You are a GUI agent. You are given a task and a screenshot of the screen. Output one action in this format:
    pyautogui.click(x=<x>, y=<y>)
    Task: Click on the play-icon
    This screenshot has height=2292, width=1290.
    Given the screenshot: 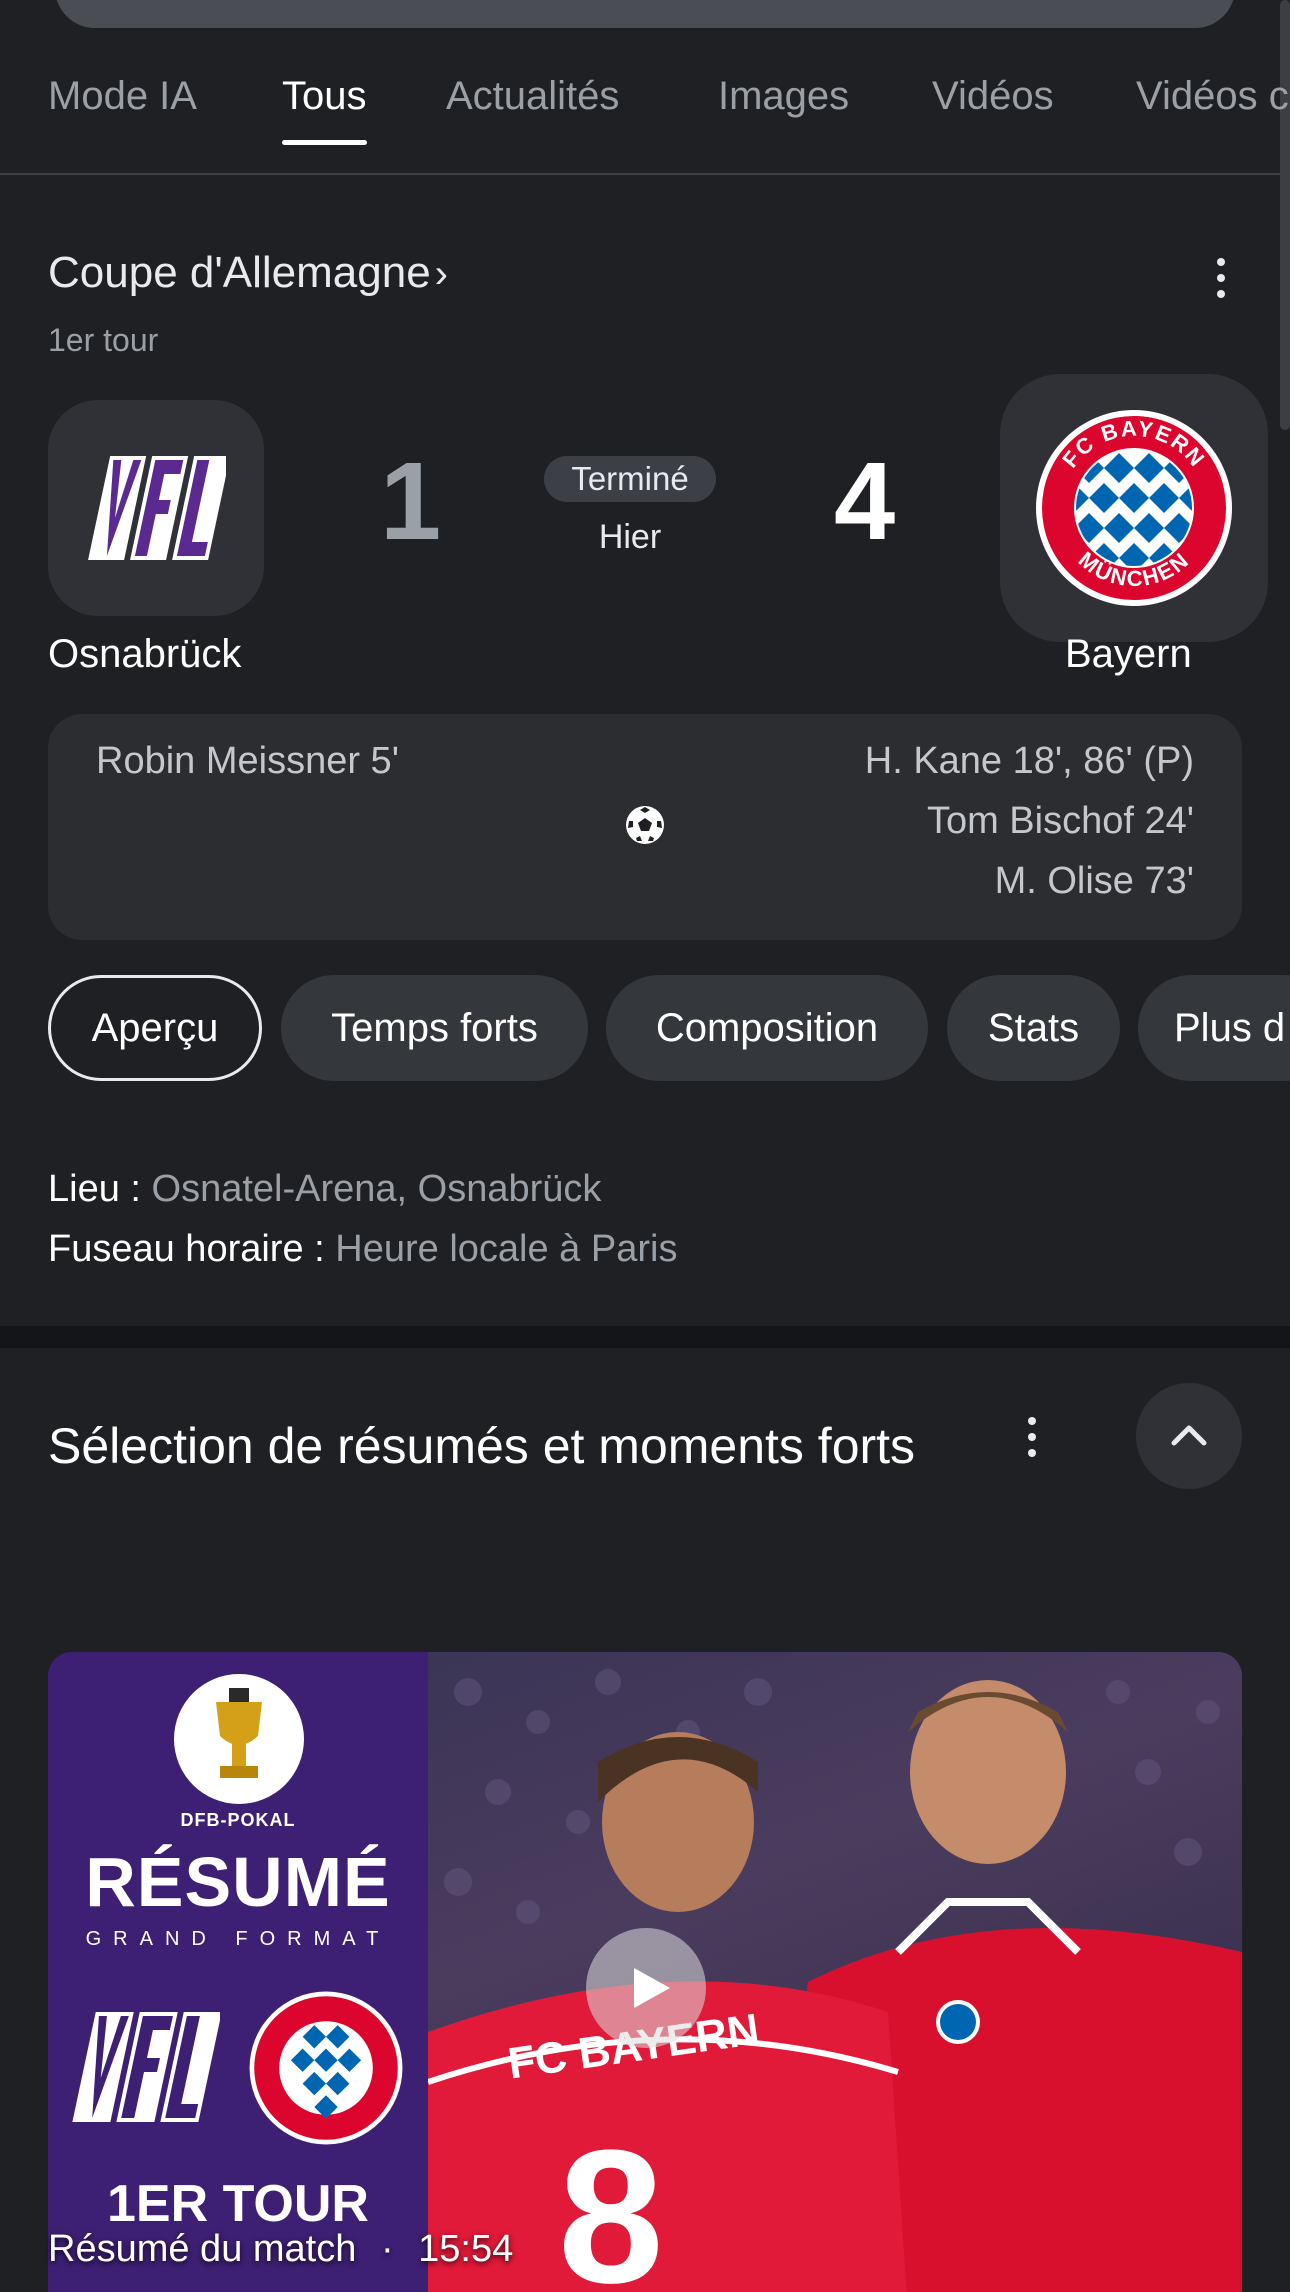 What is the action you would take?
    pyautogui.click(x=652, y=1988)
    